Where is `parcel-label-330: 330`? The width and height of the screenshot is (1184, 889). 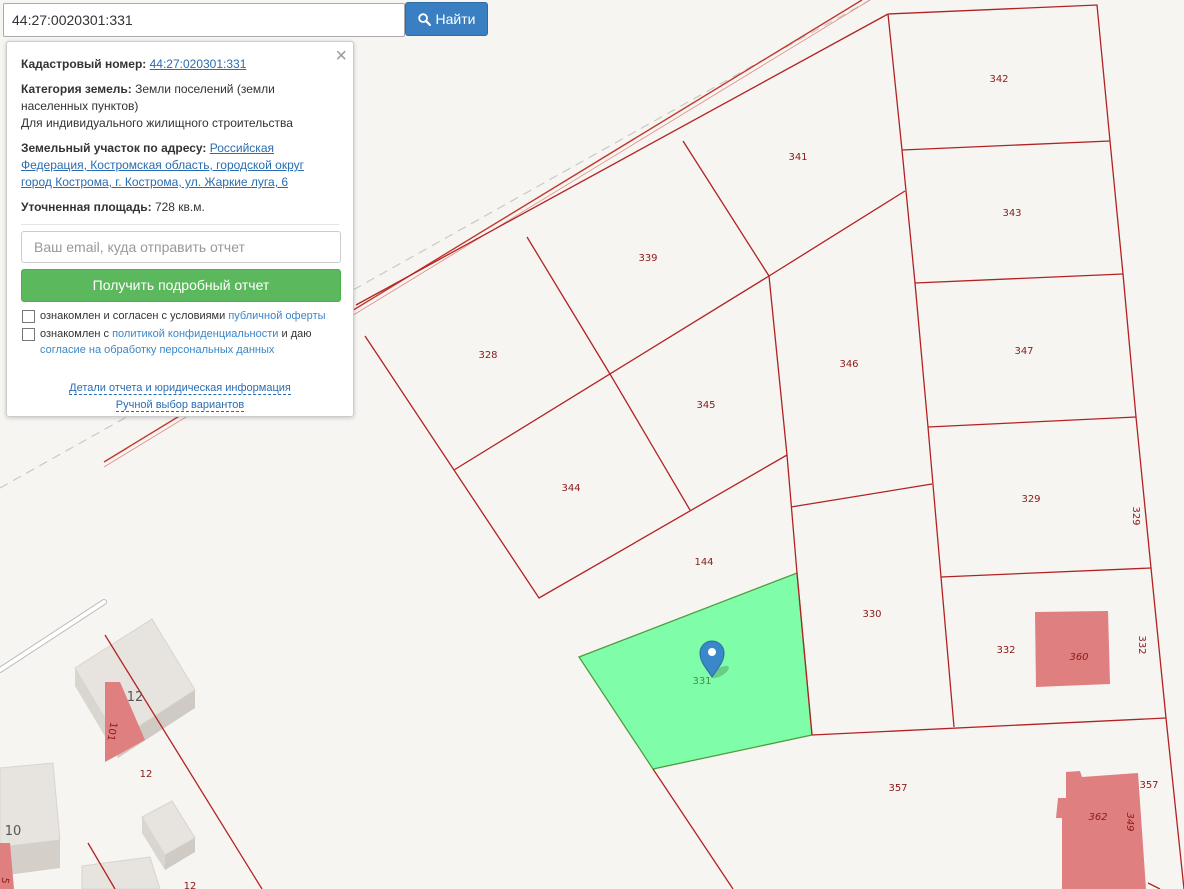 parcel-label-330: 330 is located at coordinates (871, 614).